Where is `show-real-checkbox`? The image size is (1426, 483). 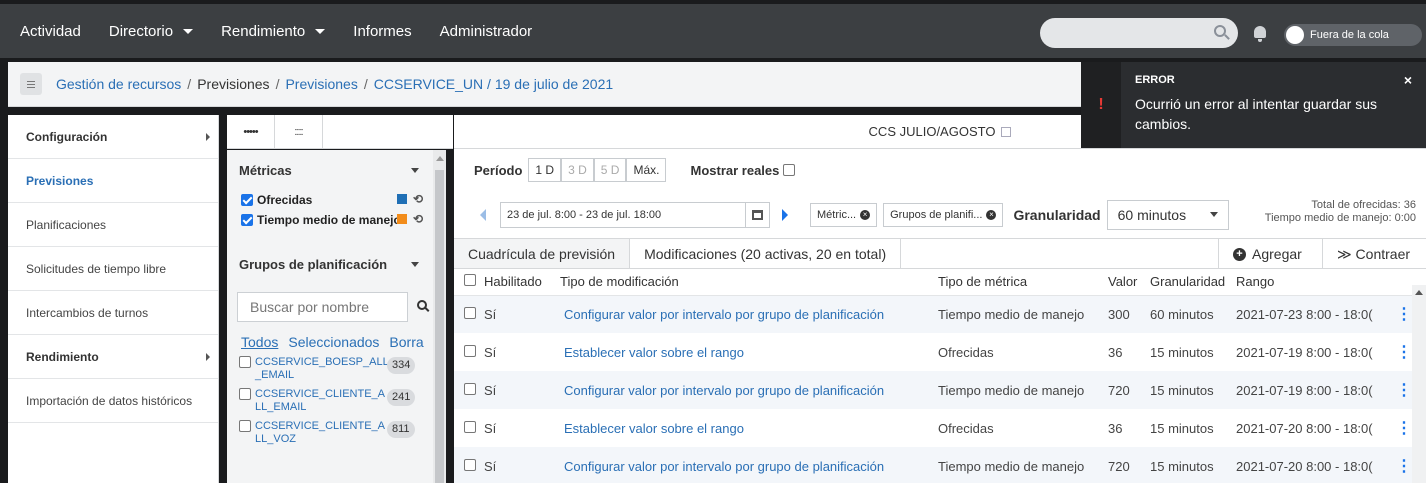
show-real-checkbox is located at coordinates (789, 170).